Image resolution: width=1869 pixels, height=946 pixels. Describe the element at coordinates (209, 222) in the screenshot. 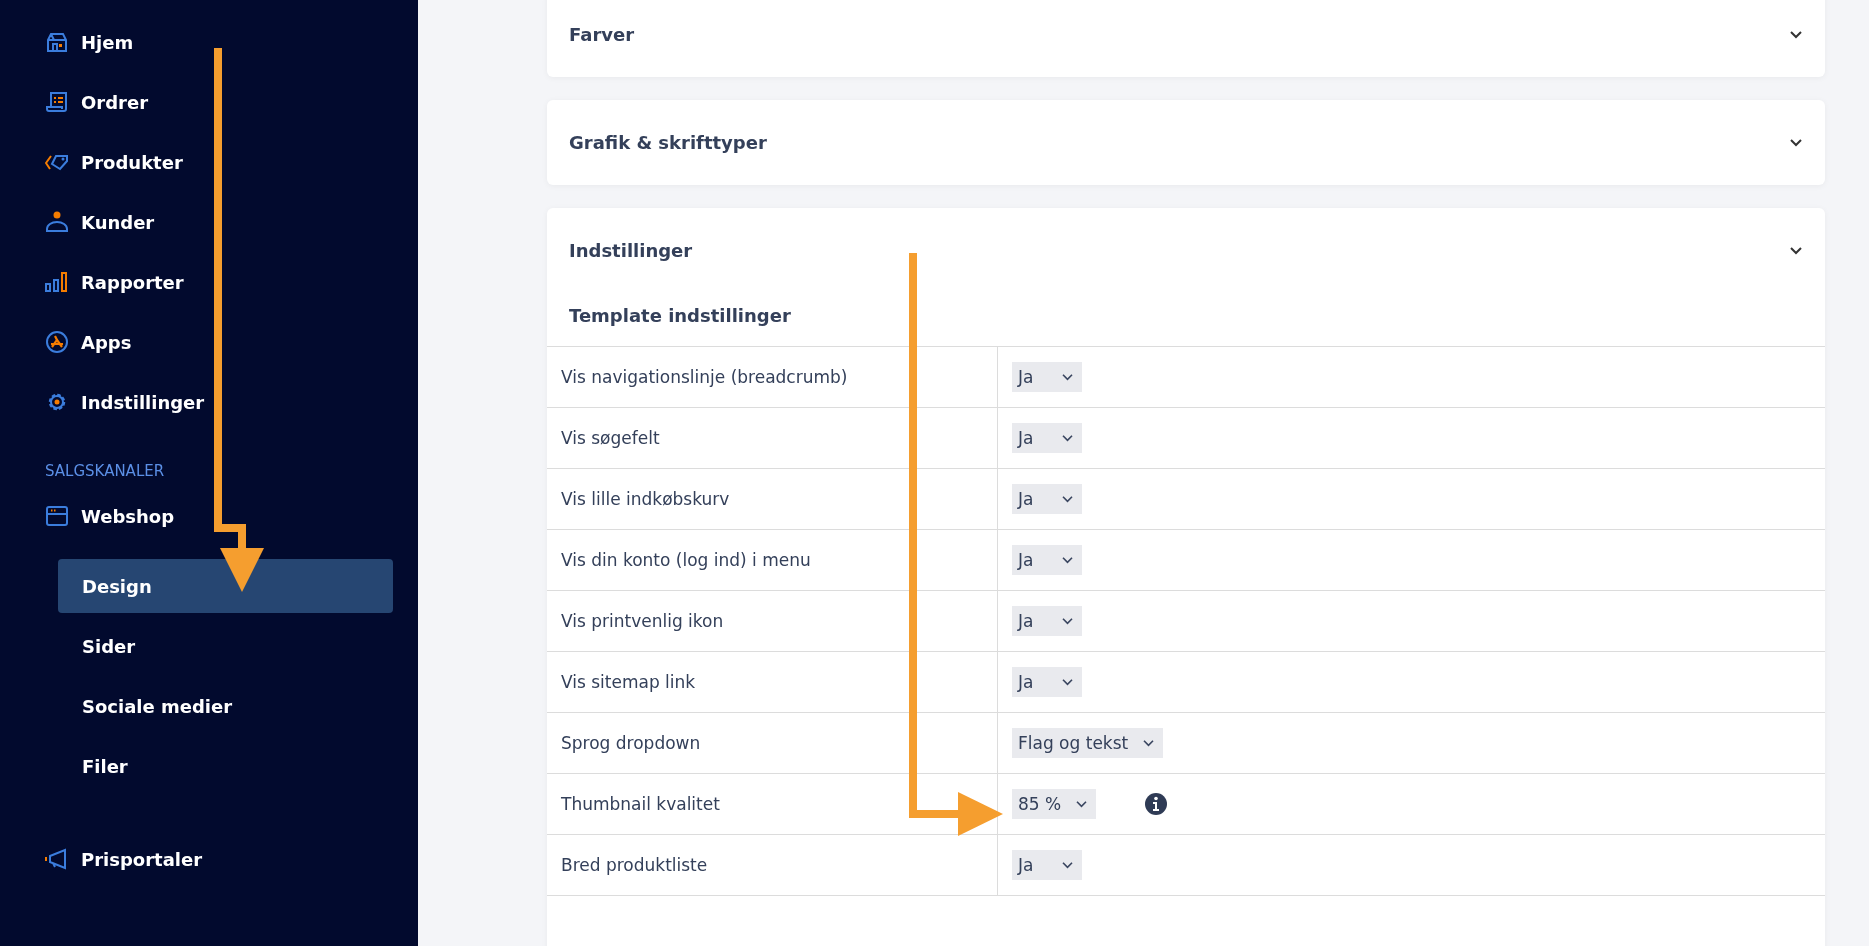

I see `sidebar-item: Kunder` at that location.